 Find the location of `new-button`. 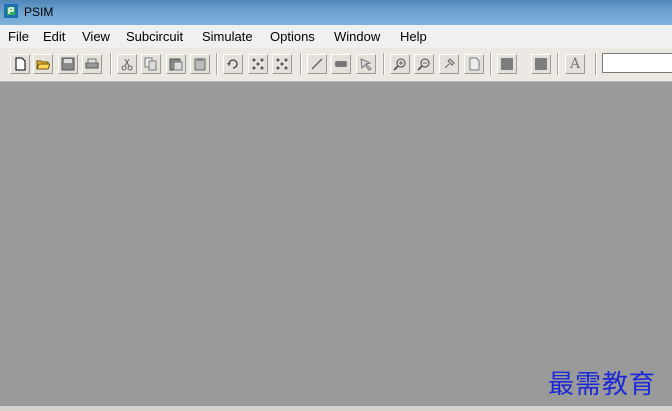

new-button is located at coordinates (20, 64).